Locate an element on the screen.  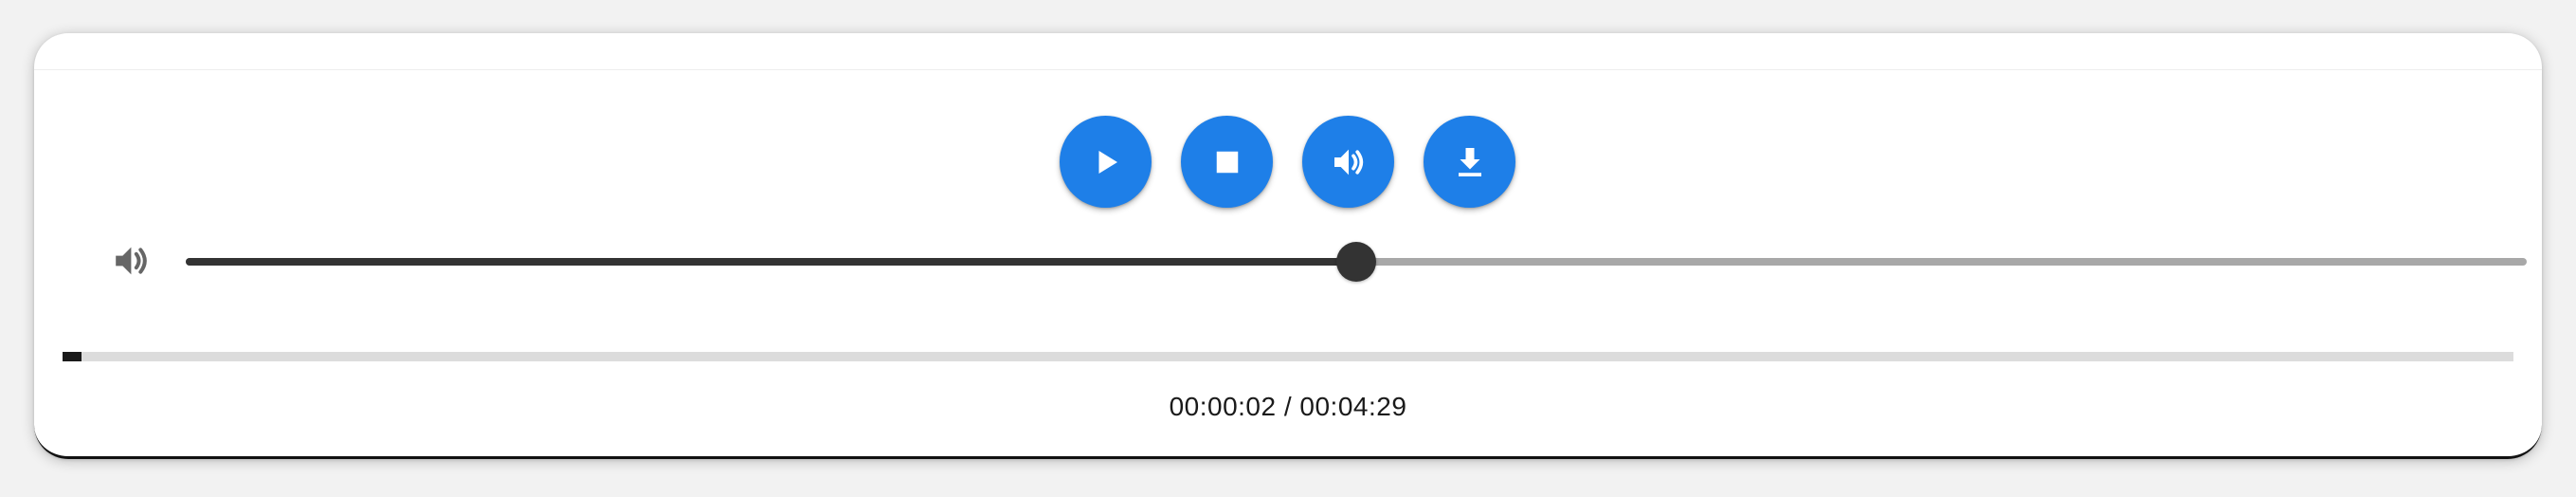
volume-slider-track is located at coordinates (1356, 262).